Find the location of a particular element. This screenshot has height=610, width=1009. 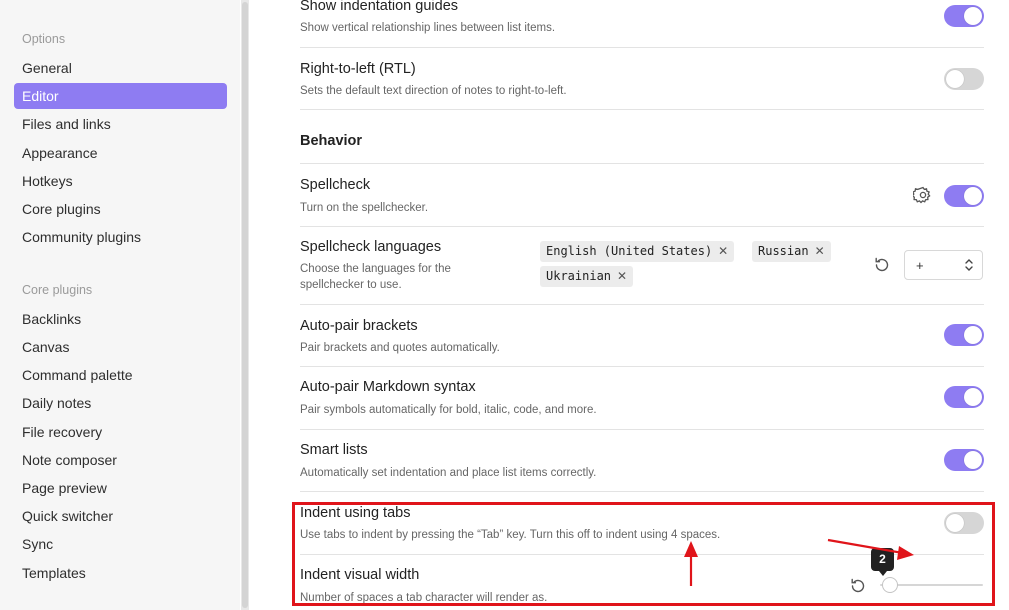

sidebar-item-files-and-links: Files and links is located at coordinates (120, 124).